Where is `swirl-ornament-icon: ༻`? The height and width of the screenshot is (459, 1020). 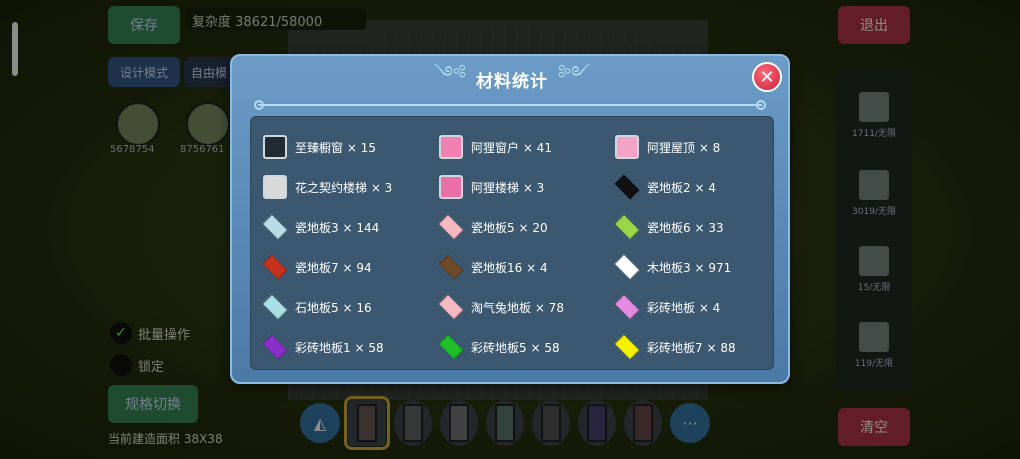
swirl-ornament-icon: ༻ is located at coordinates (574, 73).